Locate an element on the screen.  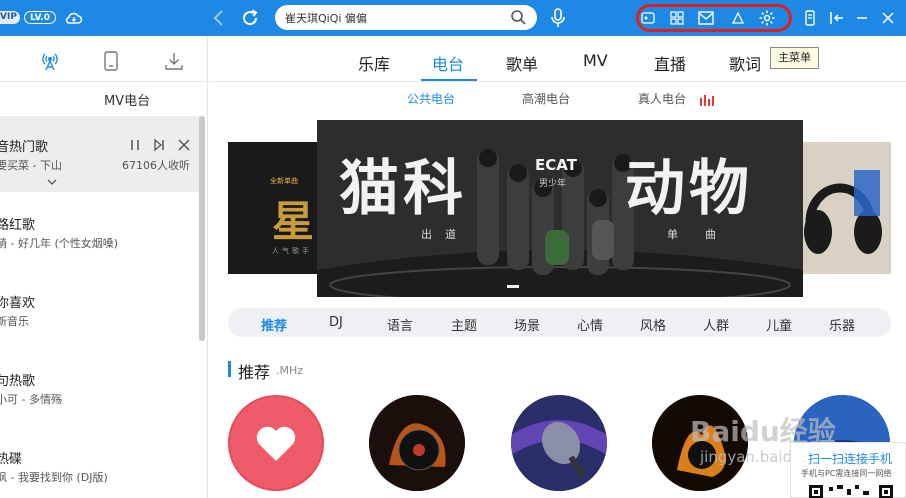
left-panel-tabs: MV电台 is located at coordinates (103, 100).